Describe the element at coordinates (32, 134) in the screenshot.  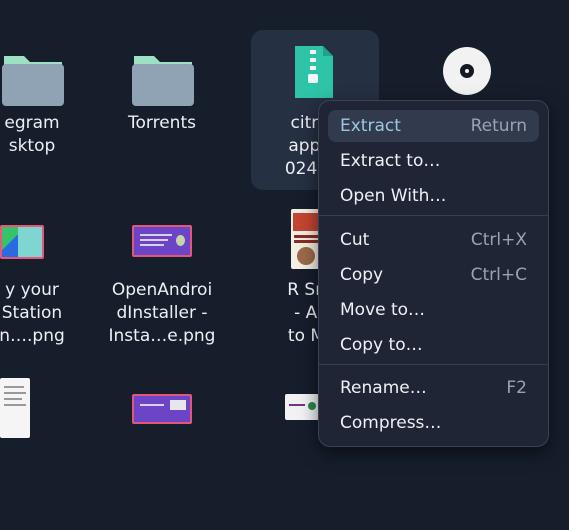
I see `file-label: egram sktop` at that location.